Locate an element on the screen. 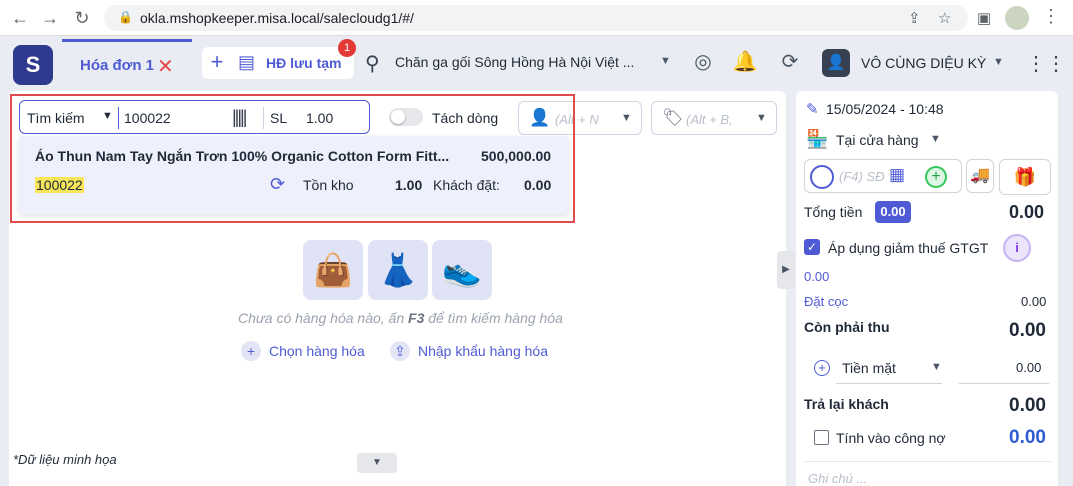 The image size is (1073, 486). reload-icon: ↻ is located at coordinates (82, 18).